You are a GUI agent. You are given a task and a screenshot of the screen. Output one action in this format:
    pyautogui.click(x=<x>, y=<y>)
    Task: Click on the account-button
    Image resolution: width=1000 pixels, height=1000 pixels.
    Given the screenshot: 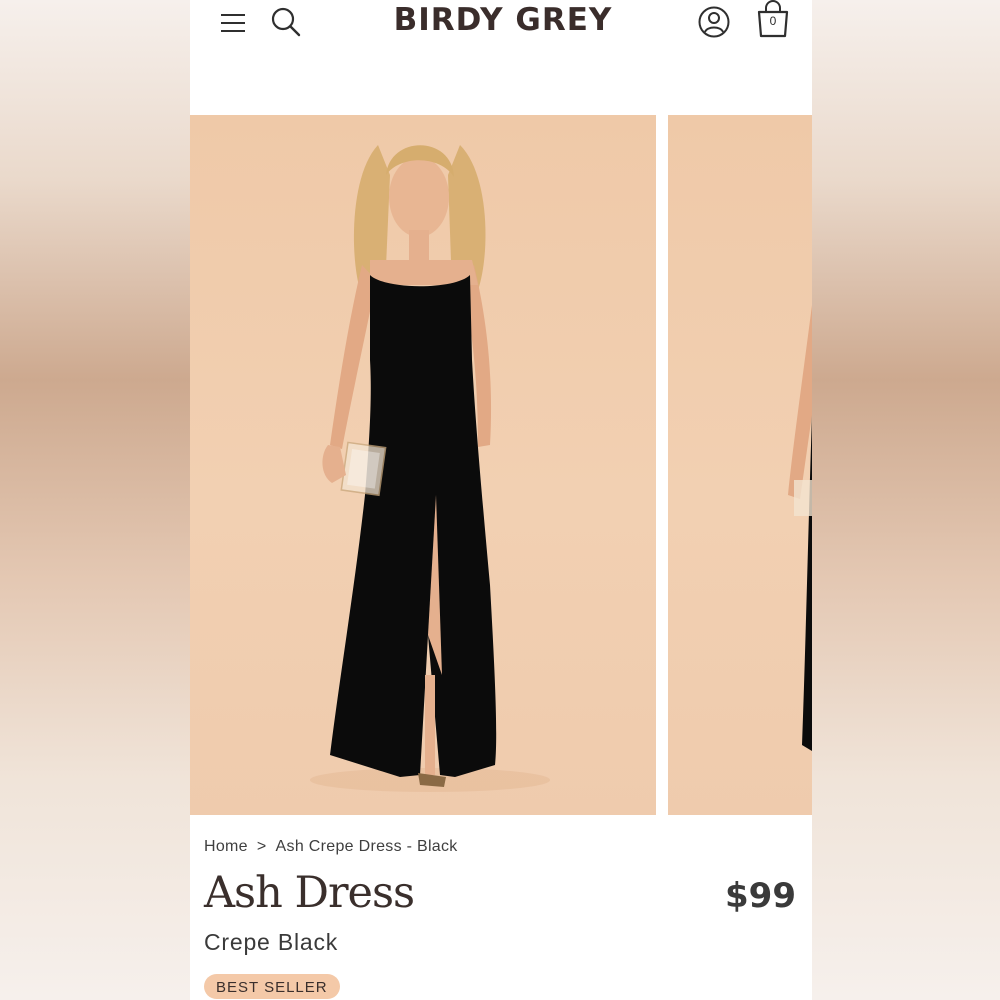 What is the action you would take?
    pyautogui.click(x=714, y=22)
    